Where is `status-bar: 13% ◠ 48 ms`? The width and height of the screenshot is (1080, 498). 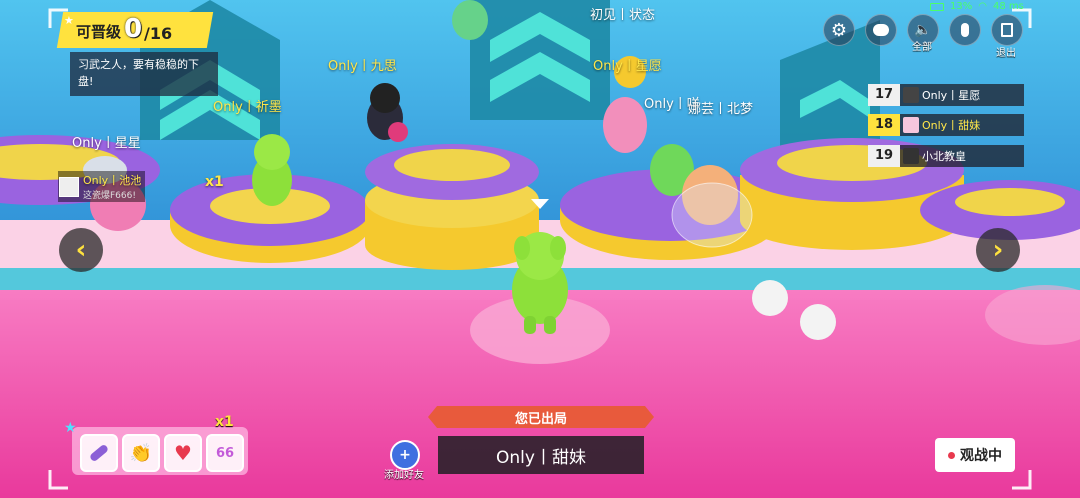
status-bar: 13% ◠ 48 ms is located at coordinates (977, 6).